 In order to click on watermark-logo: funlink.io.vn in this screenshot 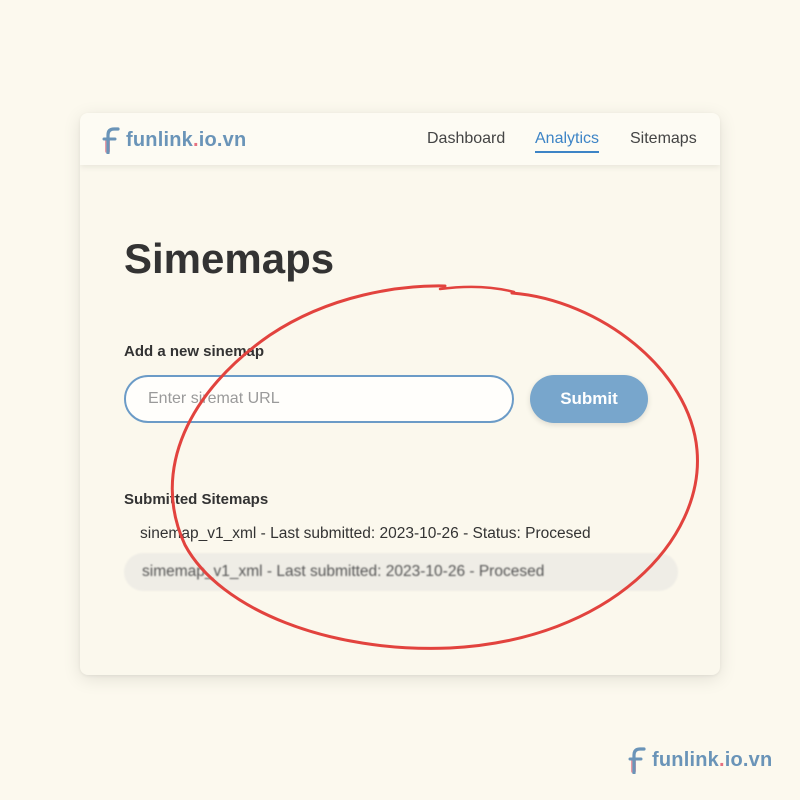, I will do `click(700, 760)`.